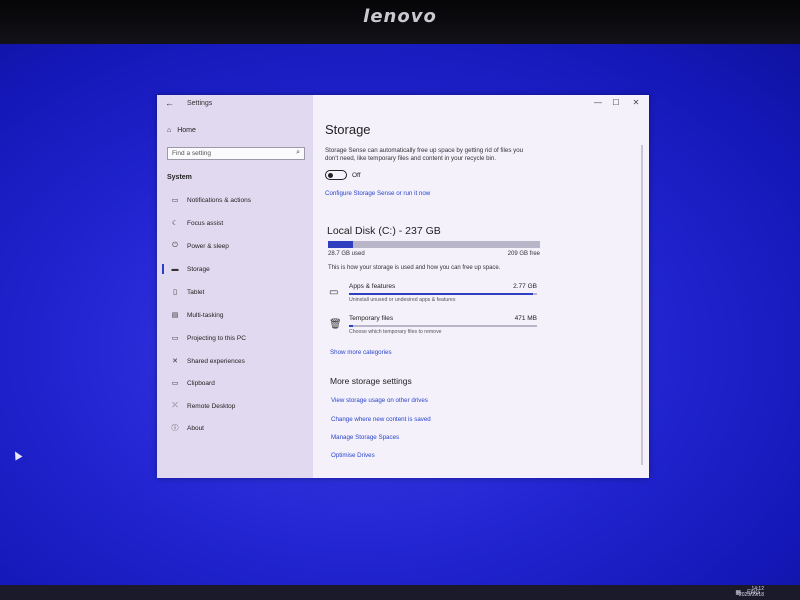 The height and width of the screenshot is (600, 800). What do you see at coordinates (525, 286) in the screenshot?
I see `category-size: 2.77 GB` at bounding box center [525, 286].